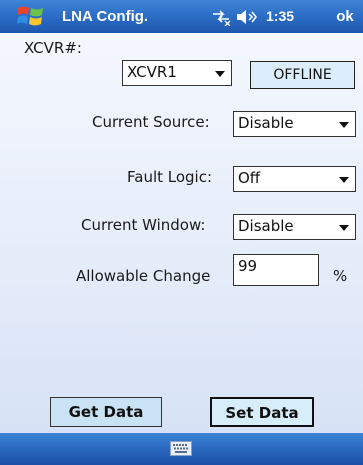  I want to click on soft-key-bar, so click(181, 449).